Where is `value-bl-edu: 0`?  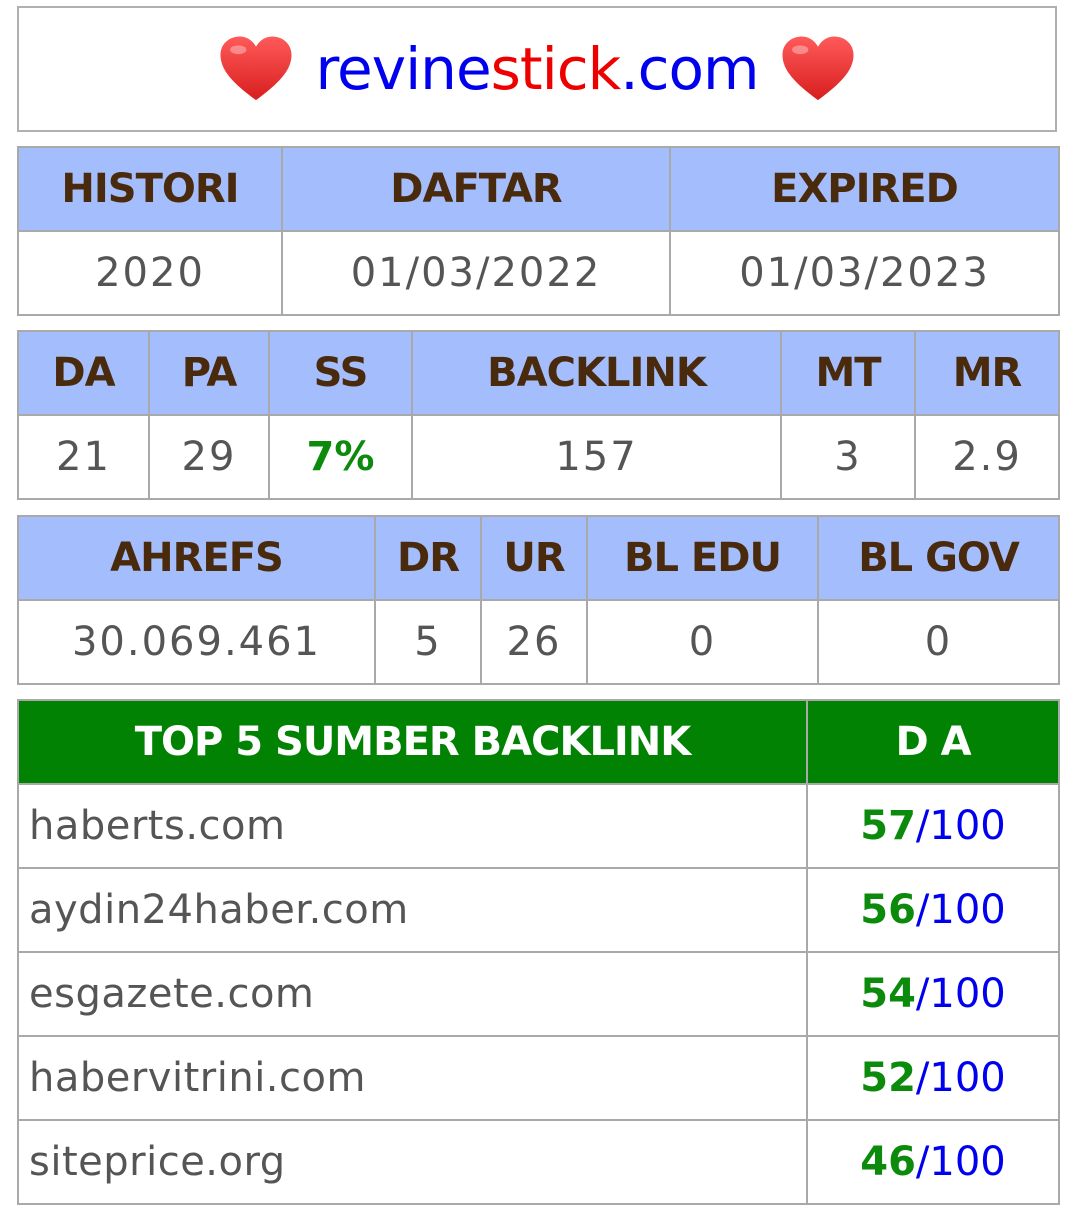
value-bl-edu: 0 is located at coordinates (702, 642).